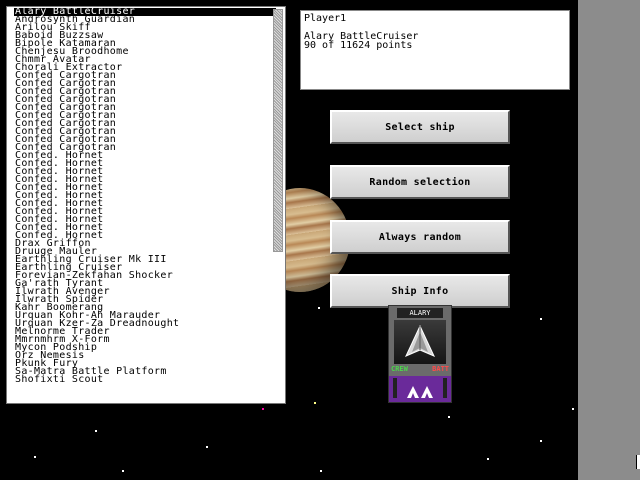 This screenshot has width=640, height=480. What do you see at coordinates (420, 237) in the screenshot?
I see `always-random-button: Always random` at bounding box center [420, 237].